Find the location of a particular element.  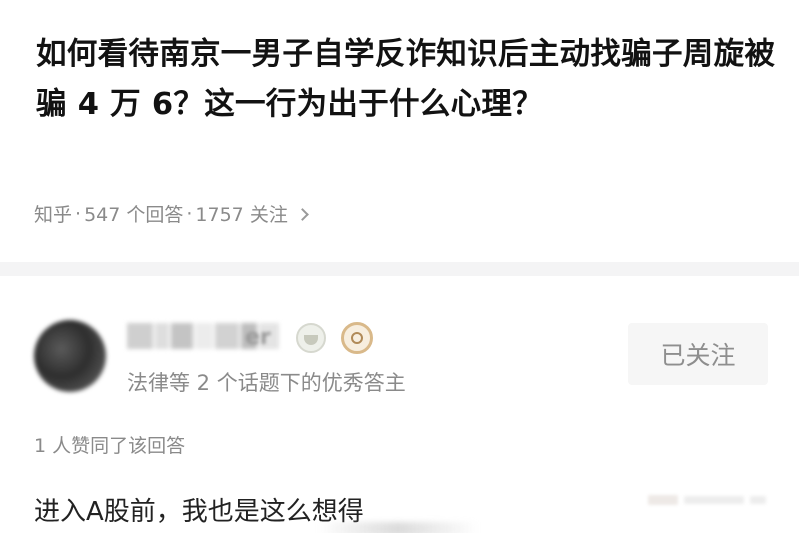

answers-count: 547 个回答 is located at coordinates (134, 215).